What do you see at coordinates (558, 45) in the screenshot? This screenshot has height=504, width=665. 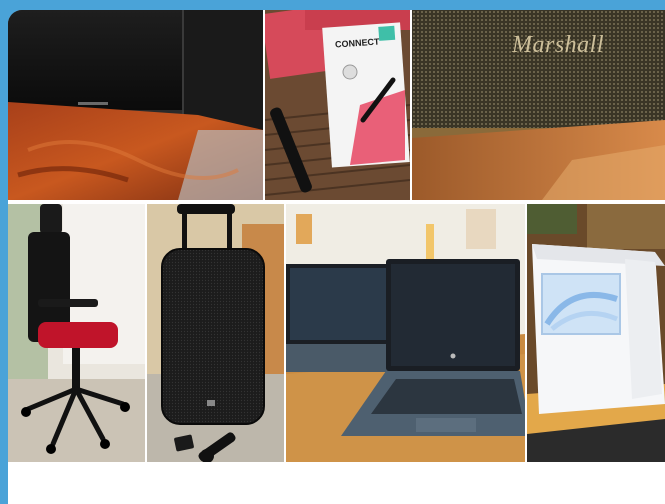 I see `marshall-logo-text: Marshall` at bounding box center [558, 45].